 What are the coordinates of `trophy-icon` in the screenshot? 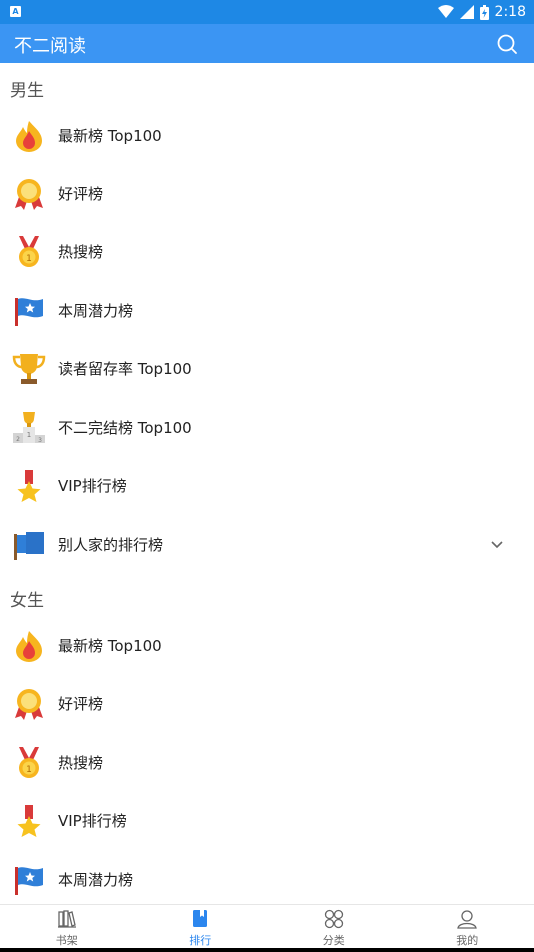 It's located at (29, 369).